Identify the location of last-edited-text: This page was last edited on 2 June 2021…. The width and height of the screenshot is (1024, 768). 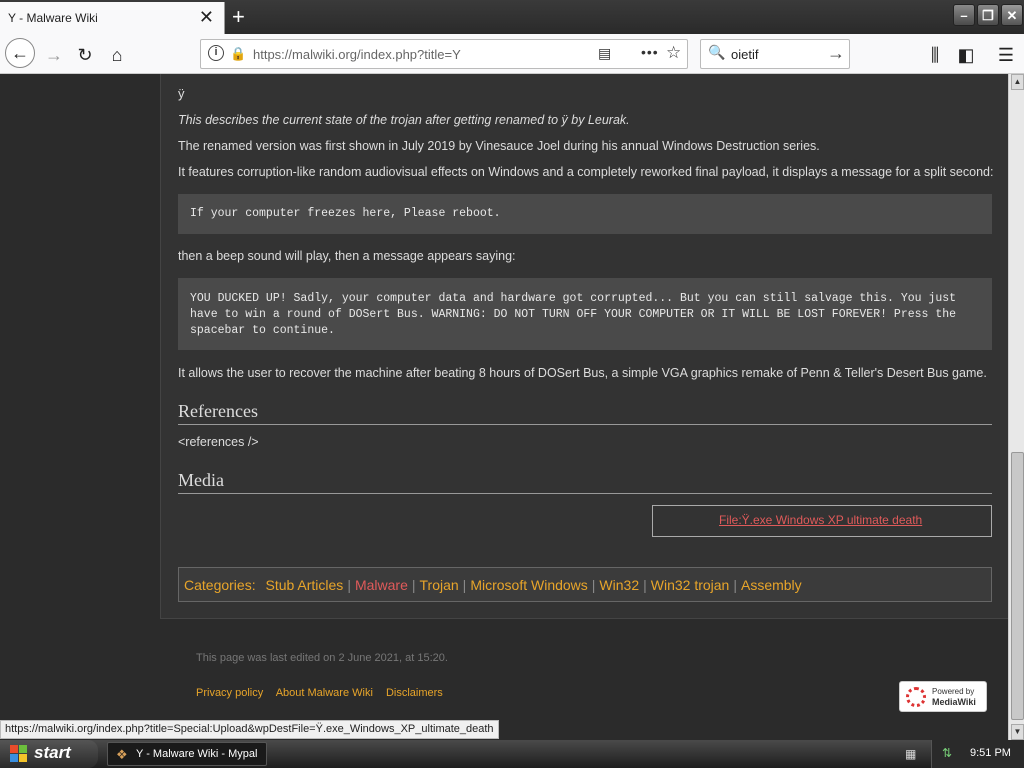
(322, 658).